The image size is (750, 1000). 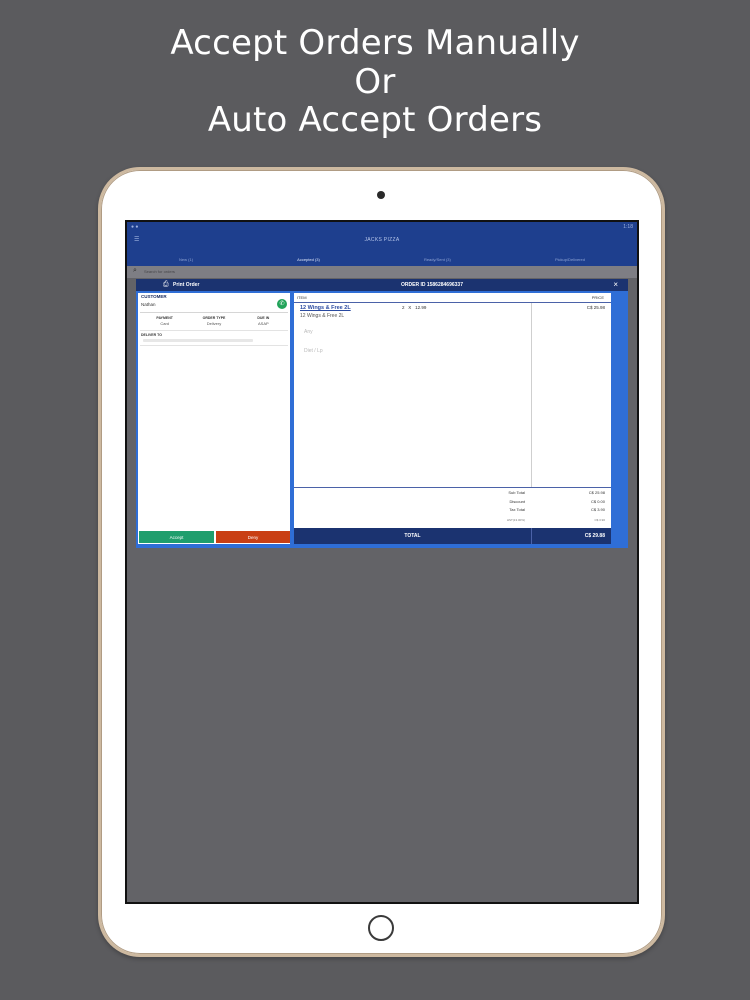 What do you see at coordinates (214, 318) in the screenshot?
I see `order-type-label: ORDER TYPE` at bounding box center [214, 318].